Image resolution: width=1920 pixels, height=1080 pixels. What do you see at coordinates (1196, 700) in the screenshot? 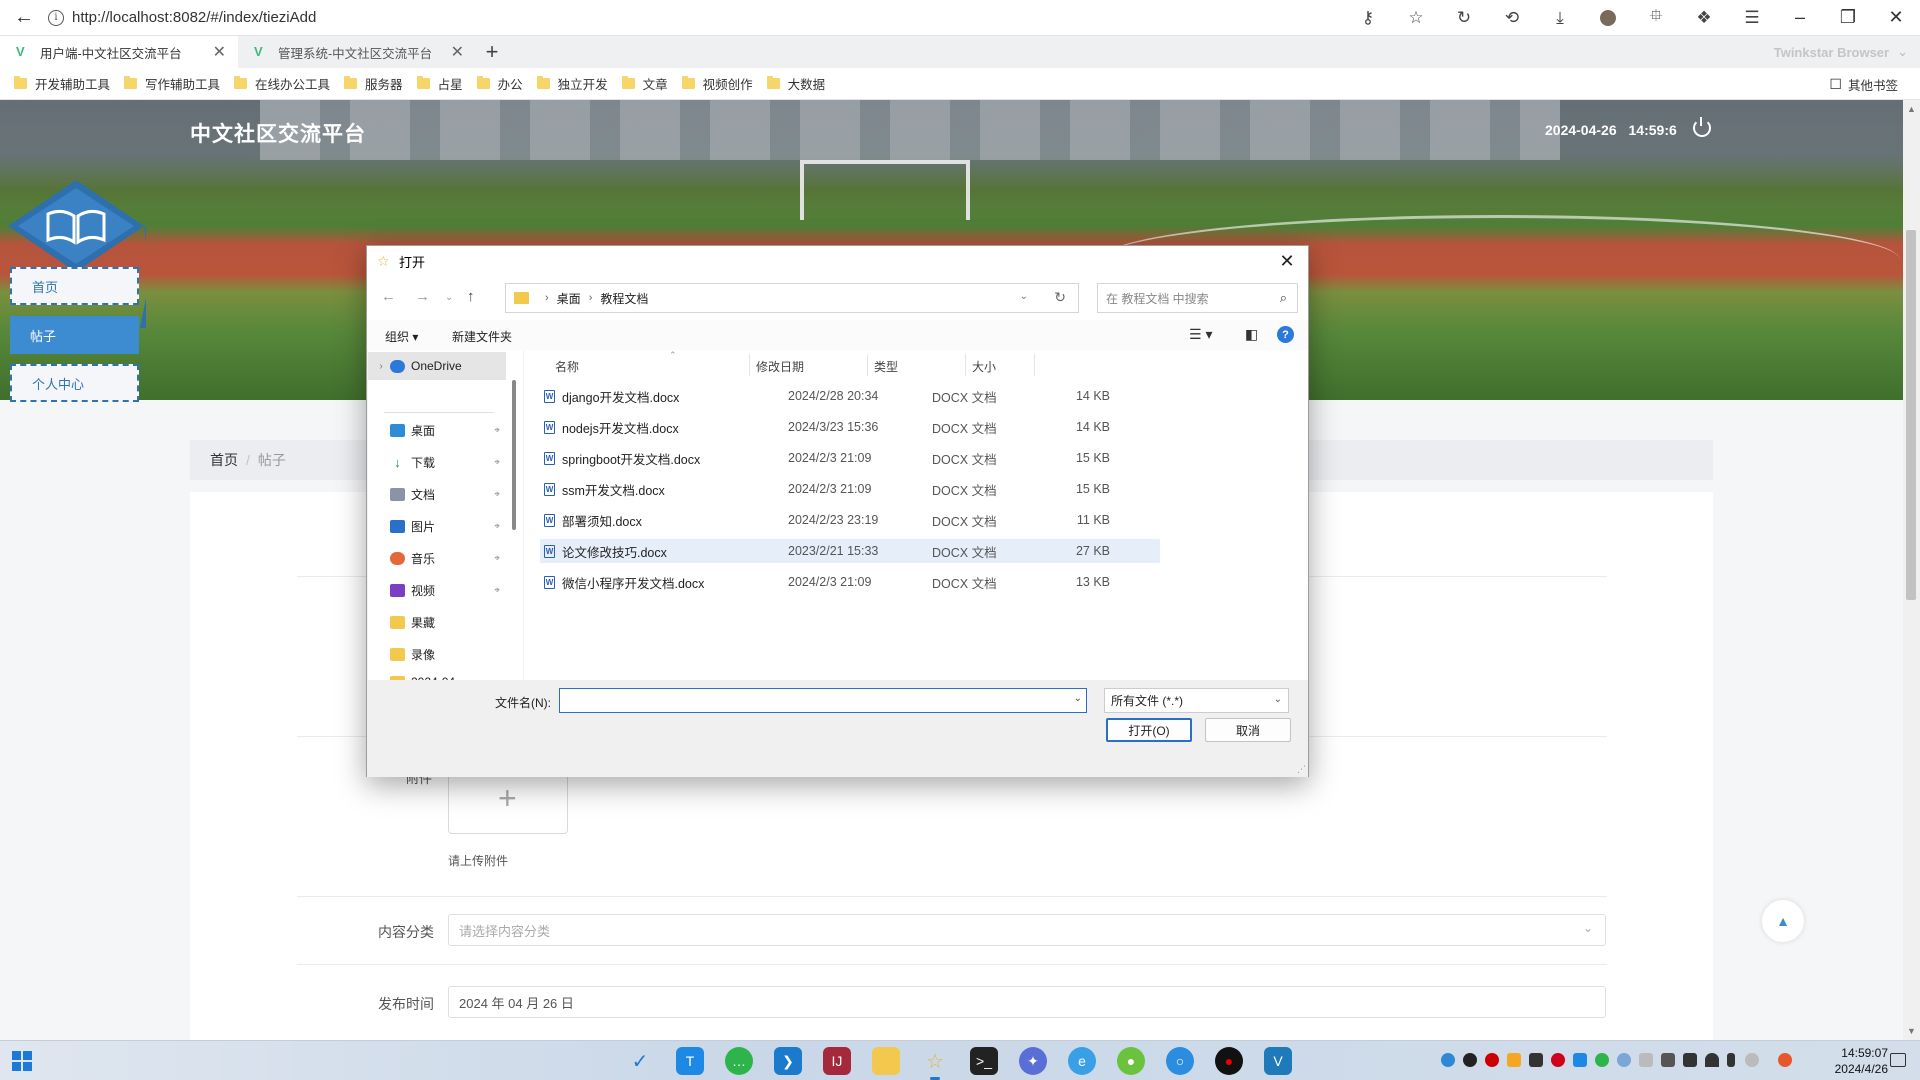
I see `filetype-select: 所有文件 (*.*) ⌄` at bounding box center [1196, 700].